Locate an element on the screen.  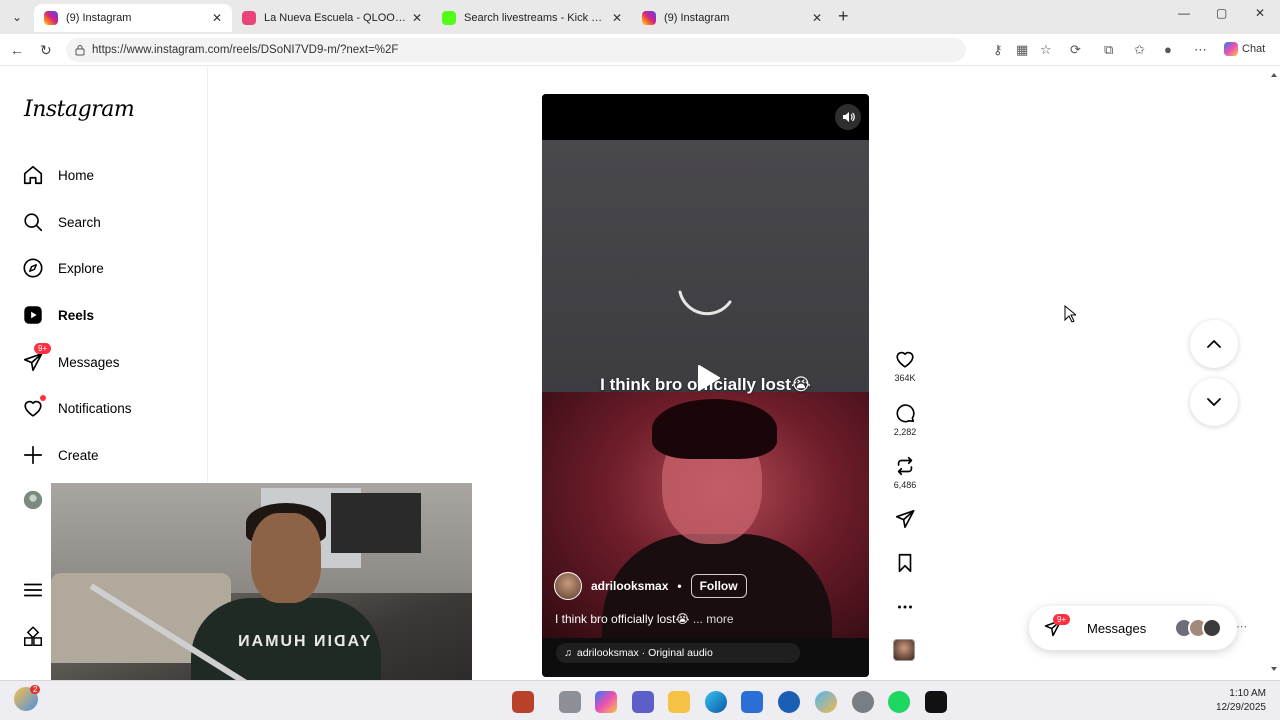
sidebar-item-label: Messages is located at coordinates (89, 362).